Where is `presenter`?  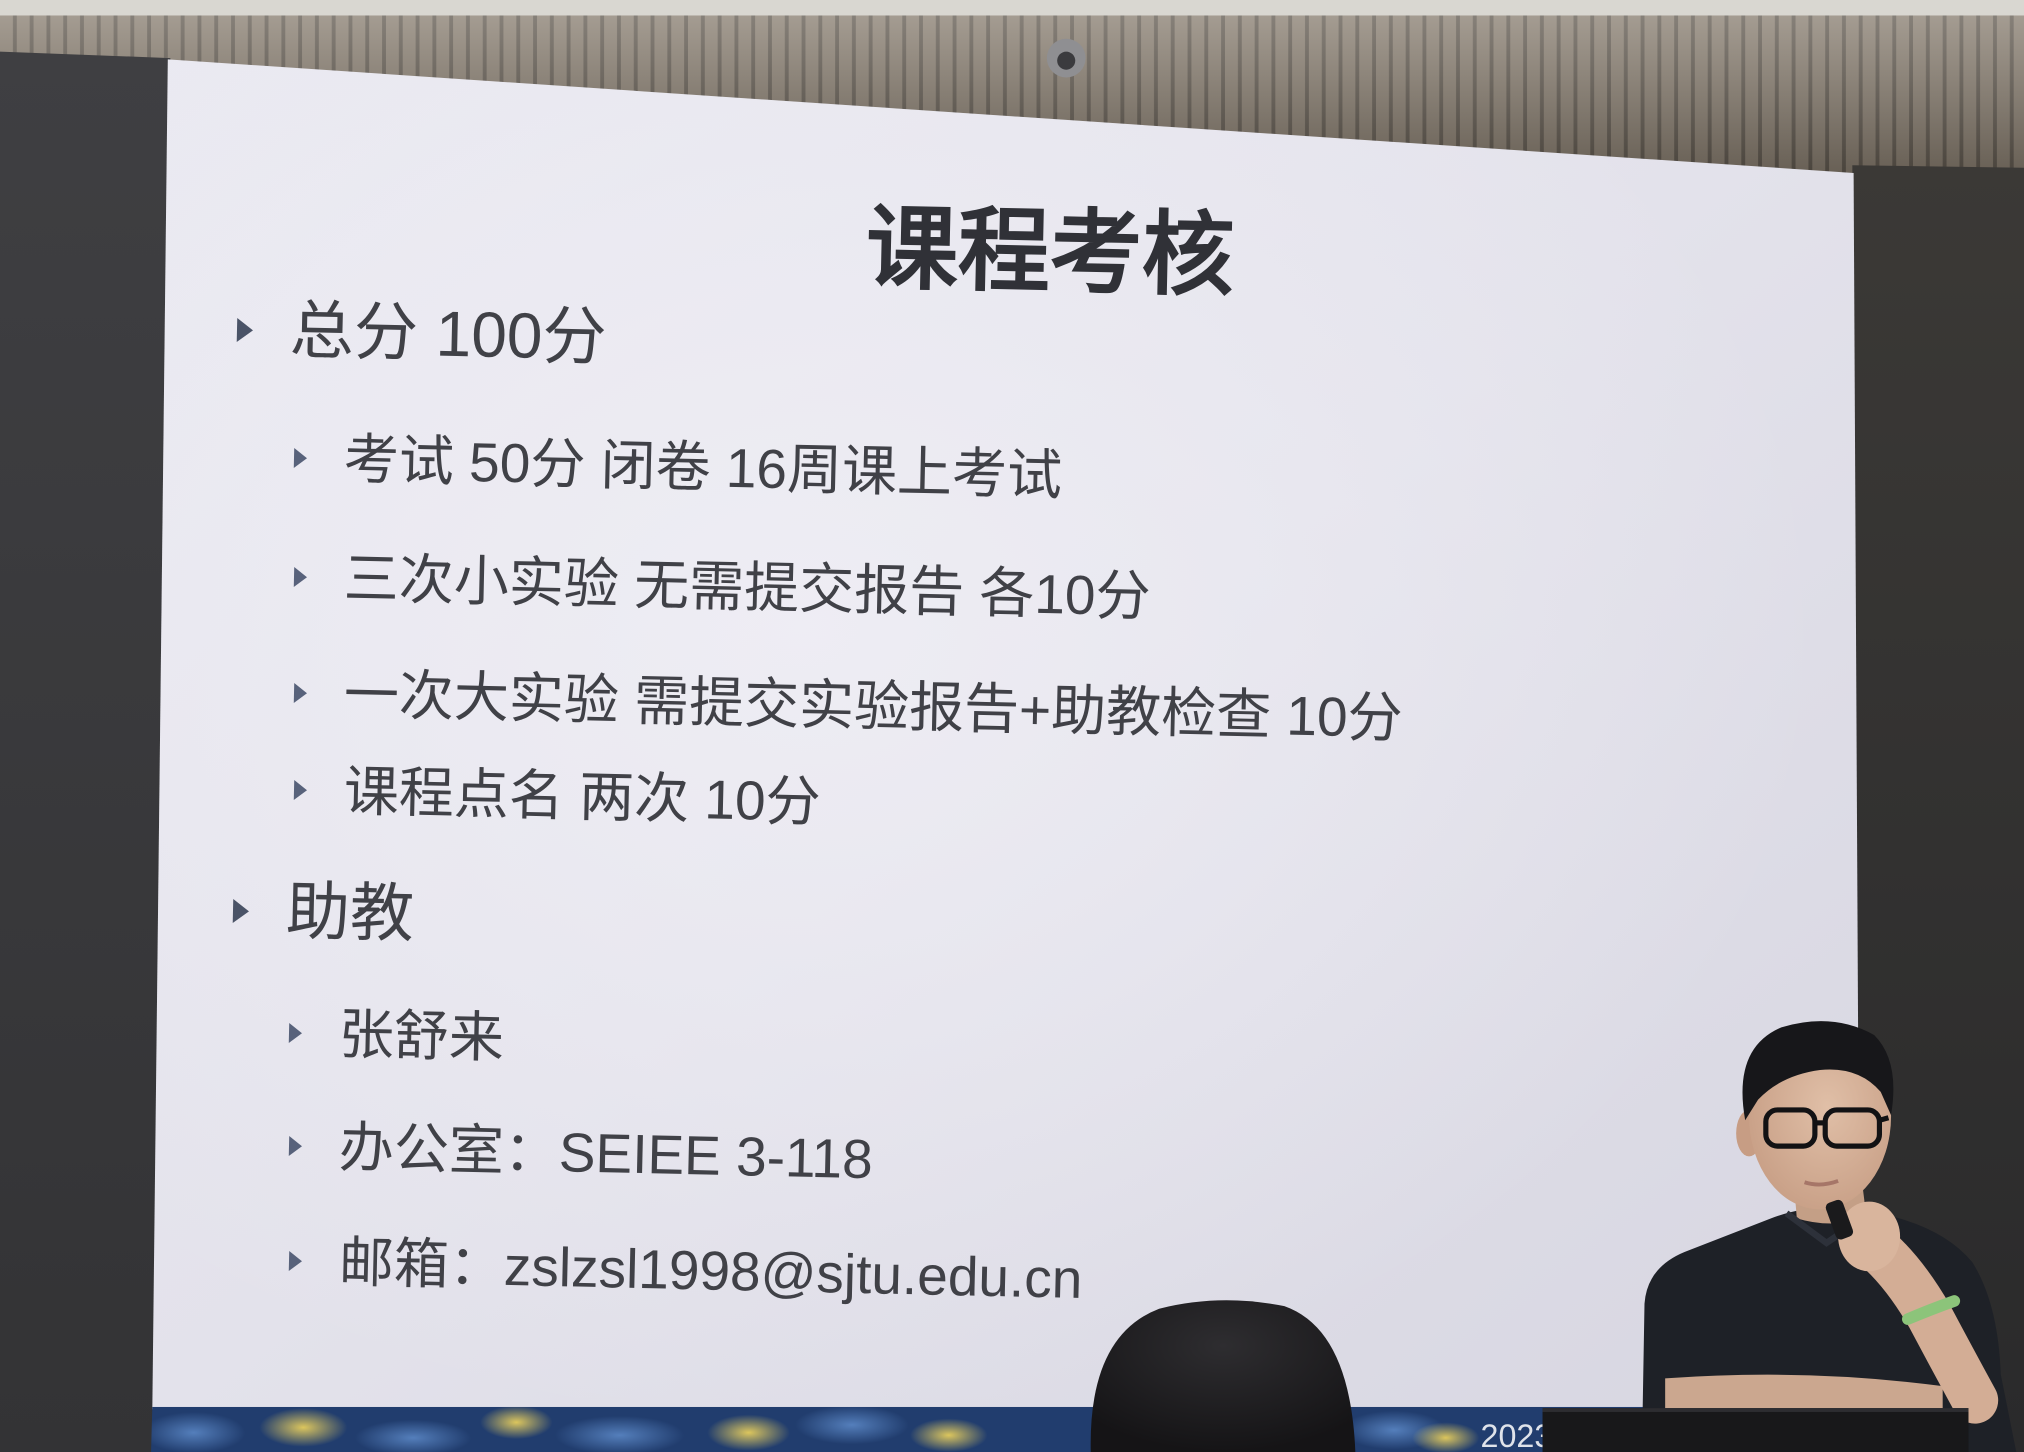
presenter is located at coordinates (1829, 1236).